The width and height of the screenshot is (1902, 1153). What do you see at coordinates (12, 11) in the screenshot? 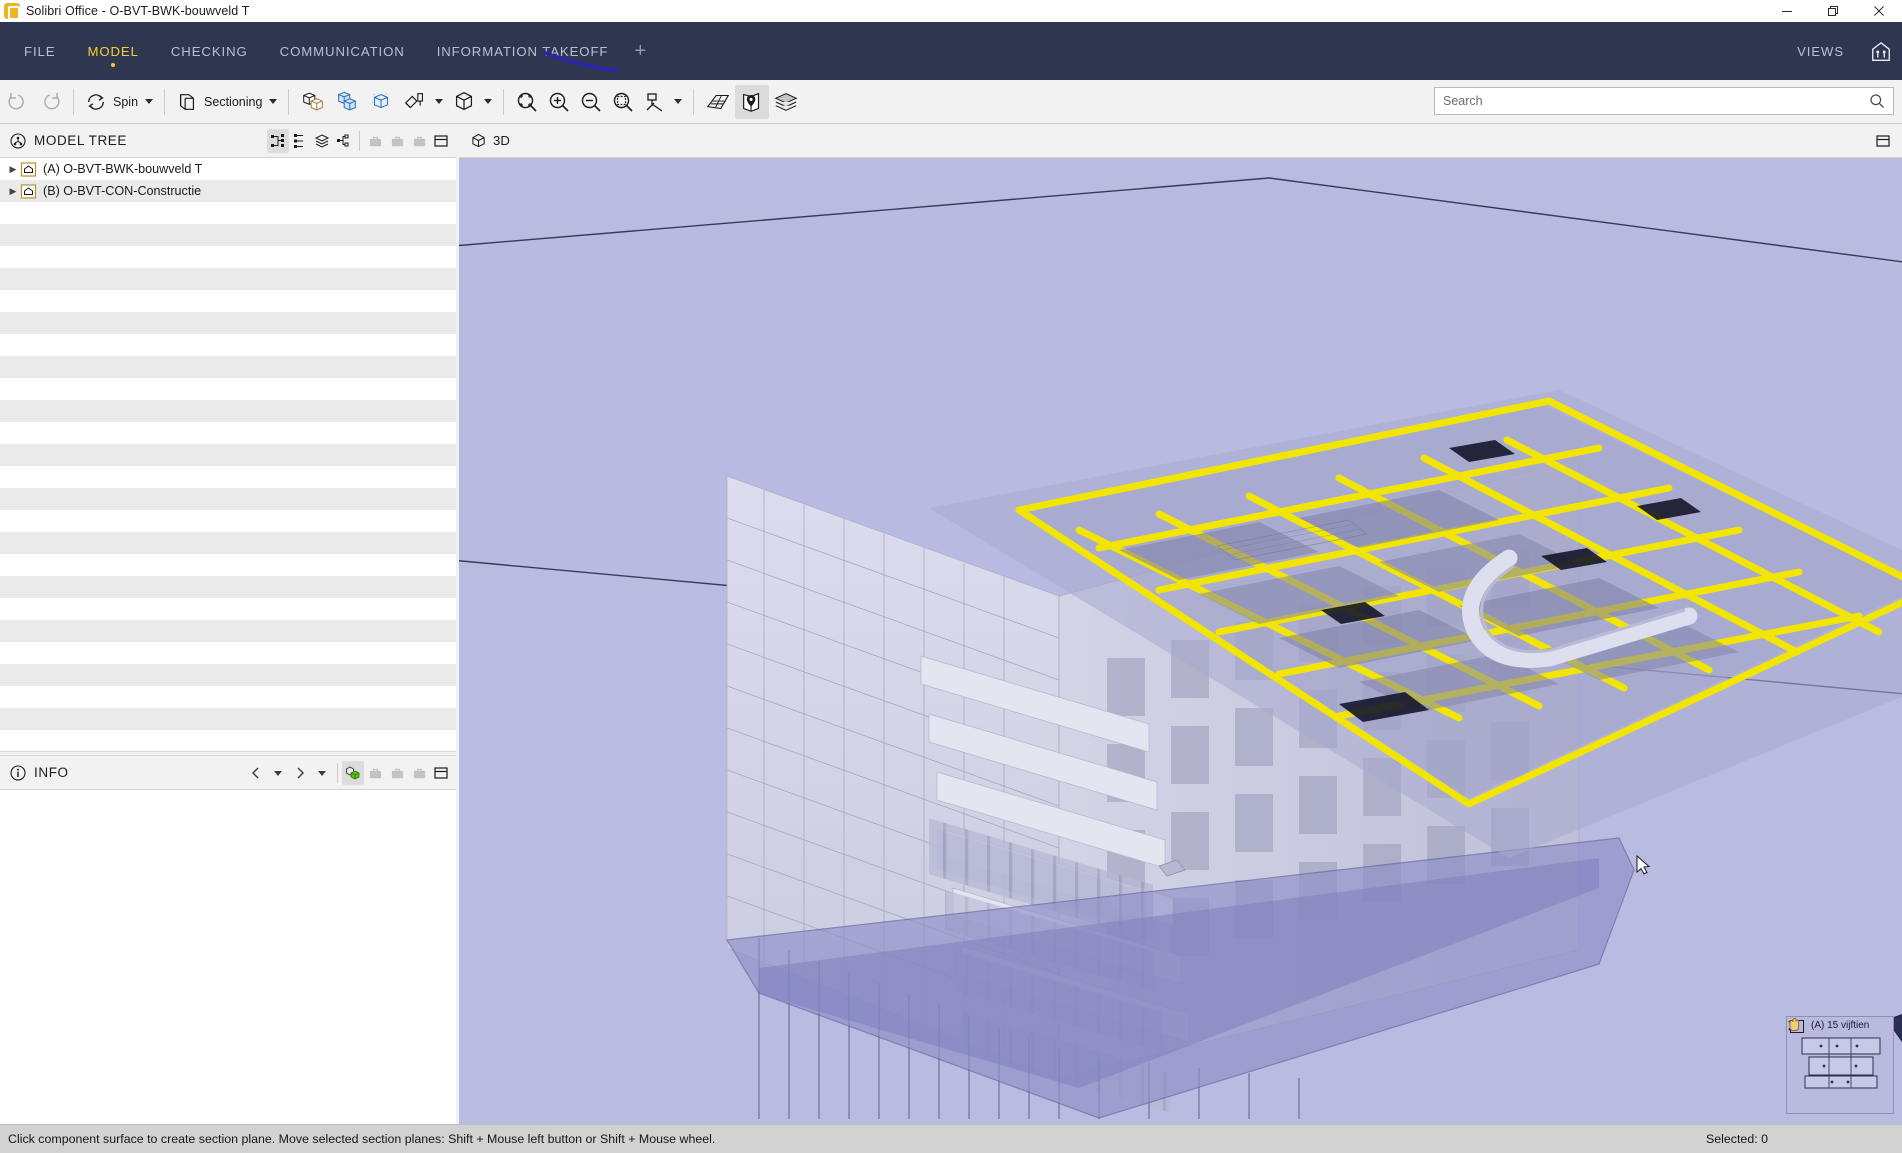
I see `solibri-logo-icon` at bounding box center [12, 11].